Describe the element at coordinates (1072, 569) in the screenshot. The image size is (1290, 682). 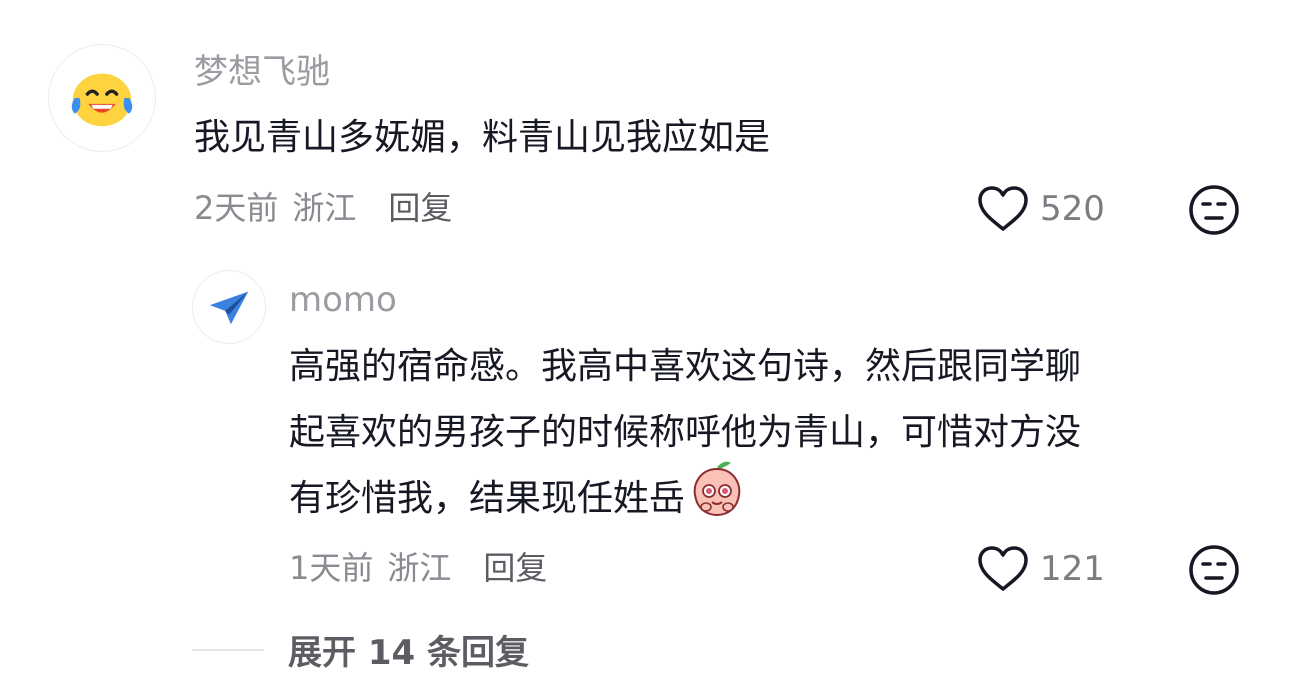
I see `reply-like-count: 121` at that location.